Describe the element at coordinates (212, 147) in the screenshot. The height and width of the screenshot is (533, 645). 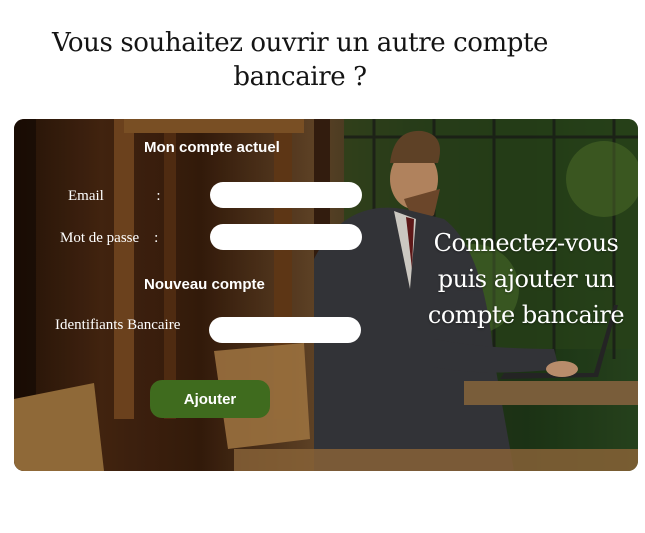
I see `current-account-heading: Mon compte actuel` at that location.